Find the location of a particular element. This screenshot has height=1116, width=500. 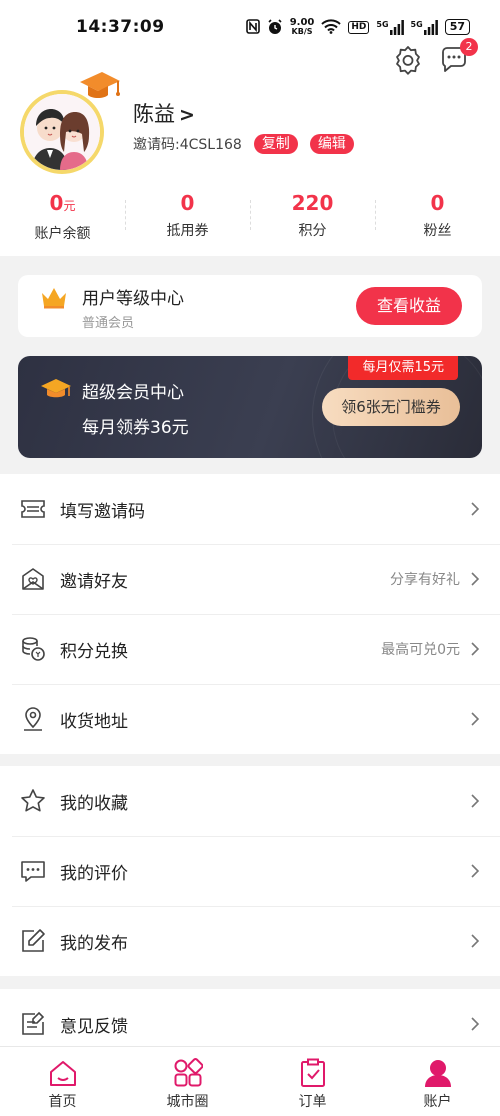

stat-label: 抵用券 is located at coordinates (187, 231).